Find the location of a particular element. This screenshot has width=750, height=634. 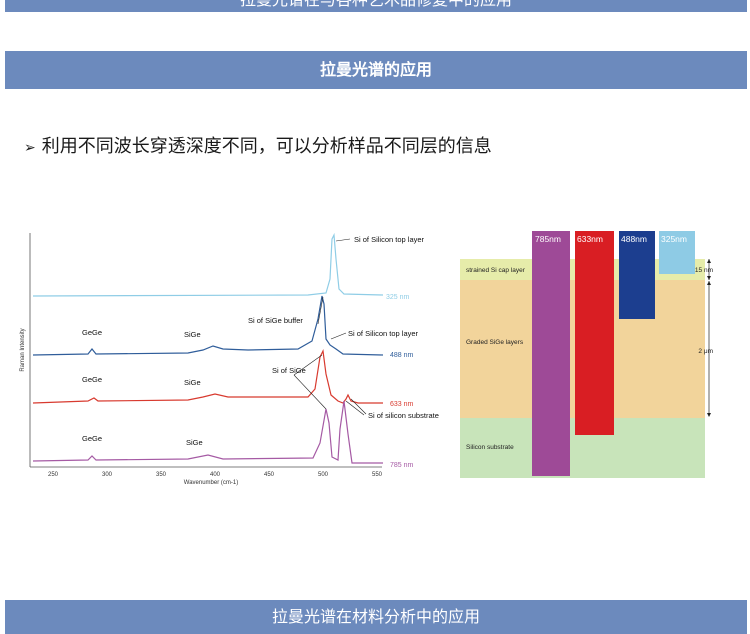

bullet-text: 利用不同波长穿透深度不同，可以分析样品不同层的信息 is located at coordinates (266, 146).